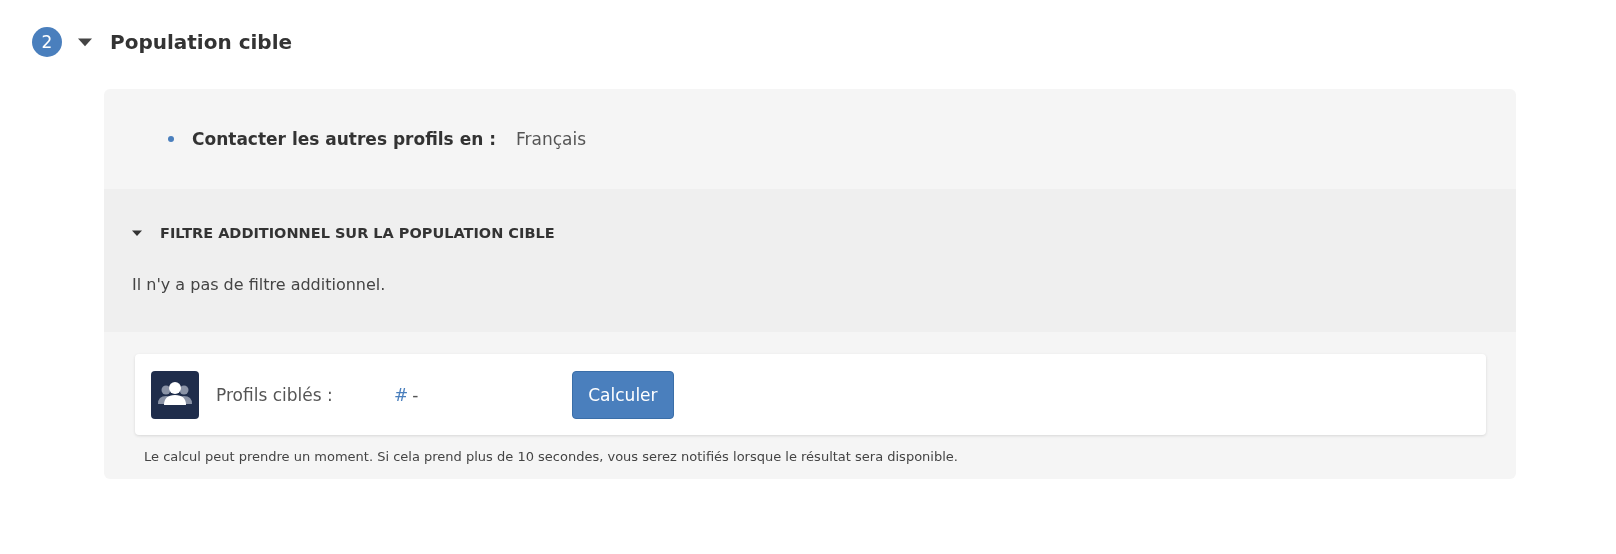  I want to click on step-number: 2, so click(47, 42).